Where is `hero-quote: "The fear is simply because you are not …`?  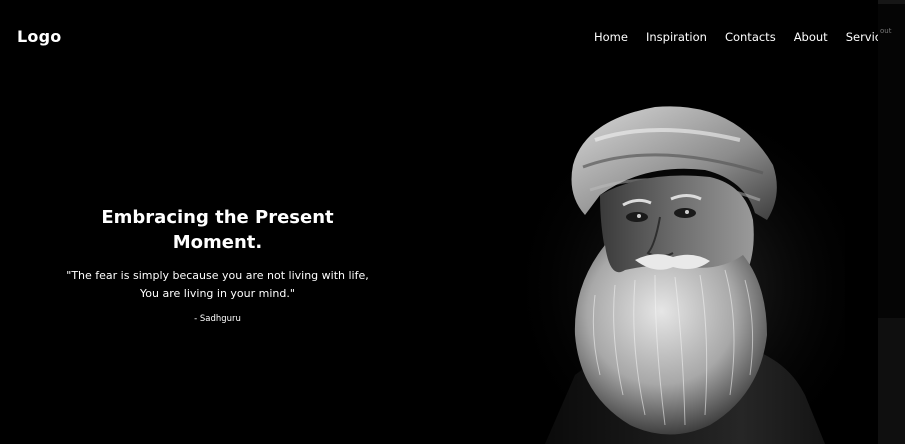 hero-quote: "The fear is simply because you are not … is located at coordinates (217, 284).